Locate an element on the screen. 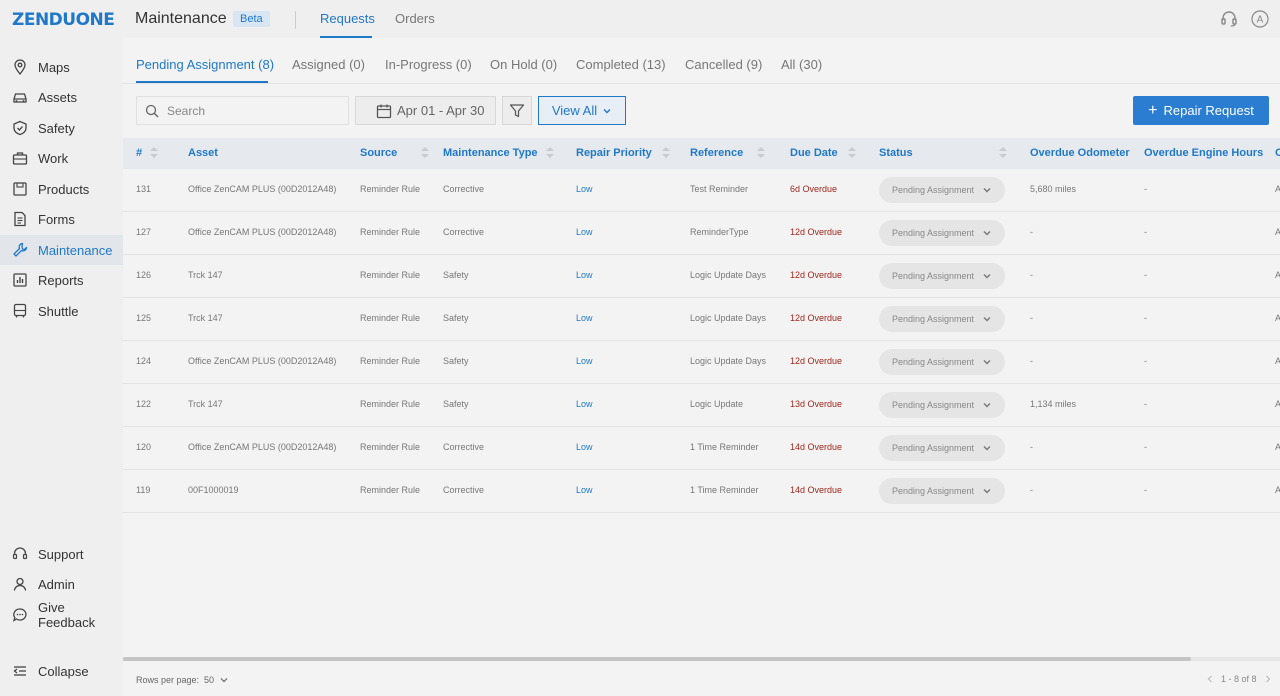 This screenshot has height=696, width=1280. rows-per-page-select: 50 is located at coordinates (216, 680).